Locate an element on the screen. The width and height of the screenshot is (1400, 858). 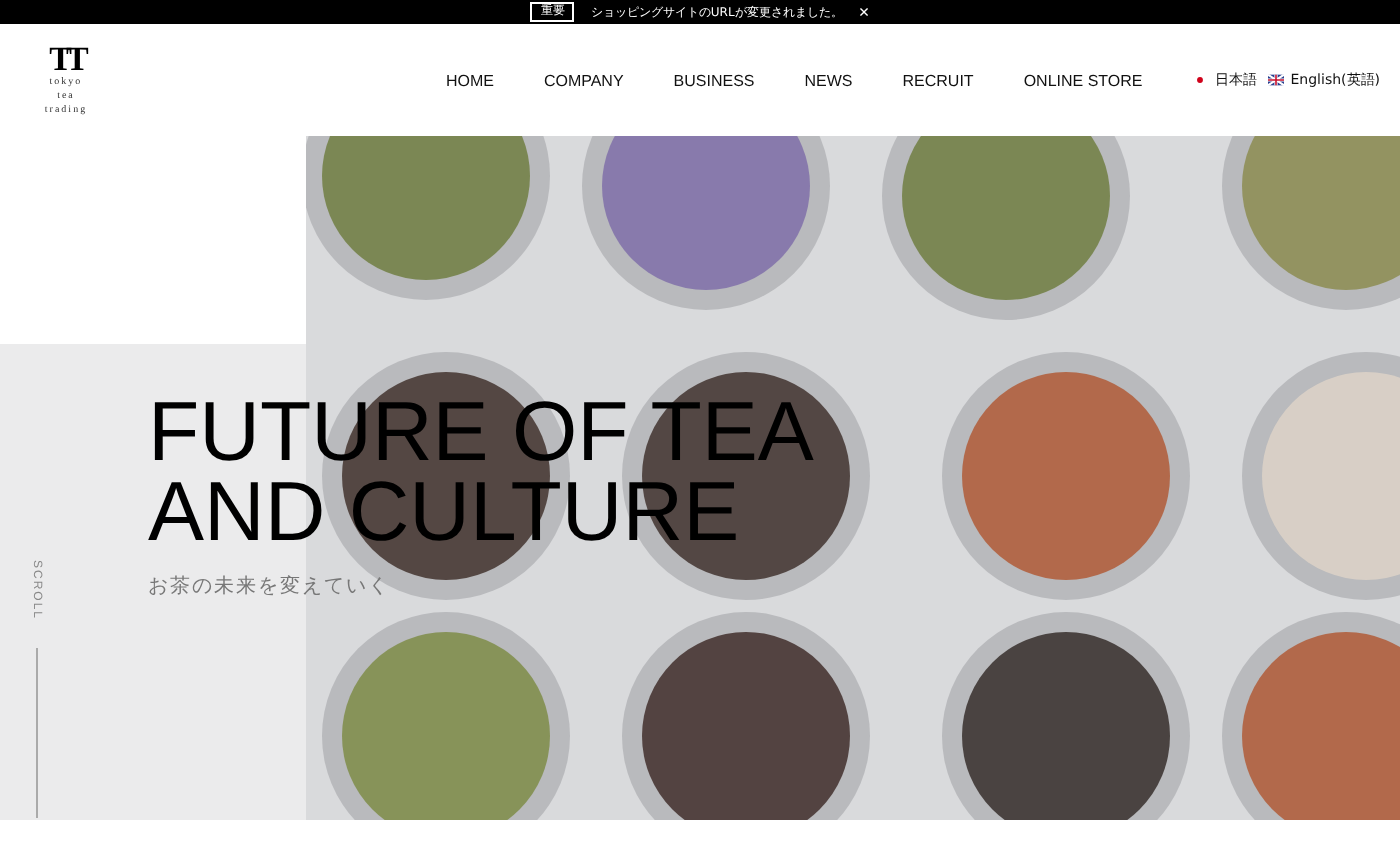
nav-link: RECRUIT is located at coordinates (938, 80).